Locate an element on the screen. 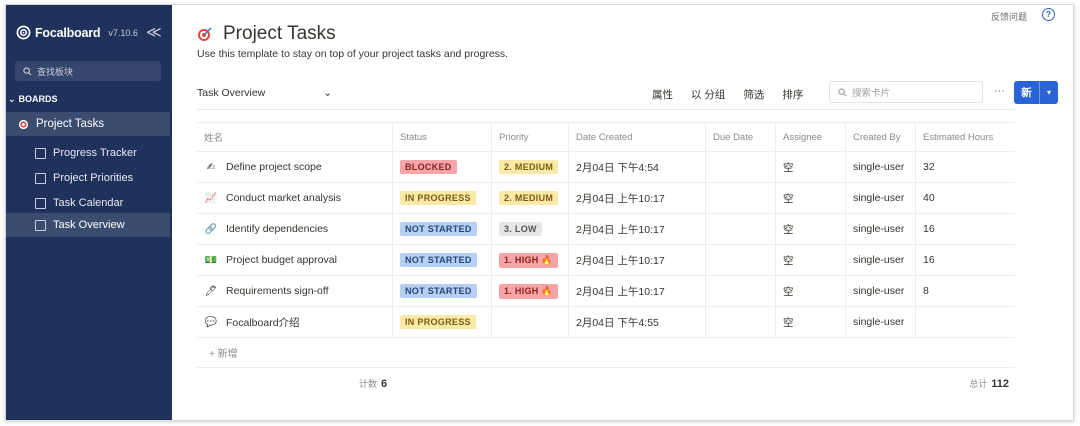 Image resolution: width=1080 pixels, height=426 pixels. task-name: Define project scope is located at coordinates (274, 167).